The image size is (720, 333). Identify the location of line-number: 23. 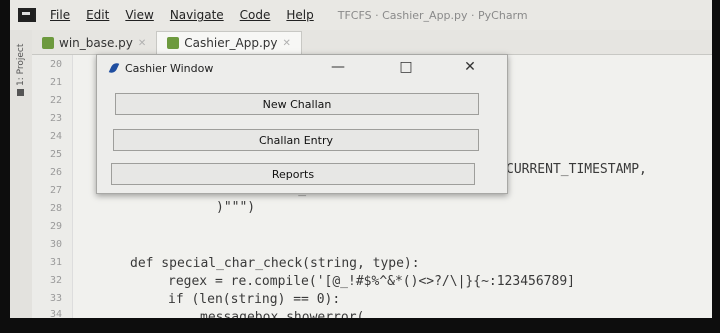
(55, 118).